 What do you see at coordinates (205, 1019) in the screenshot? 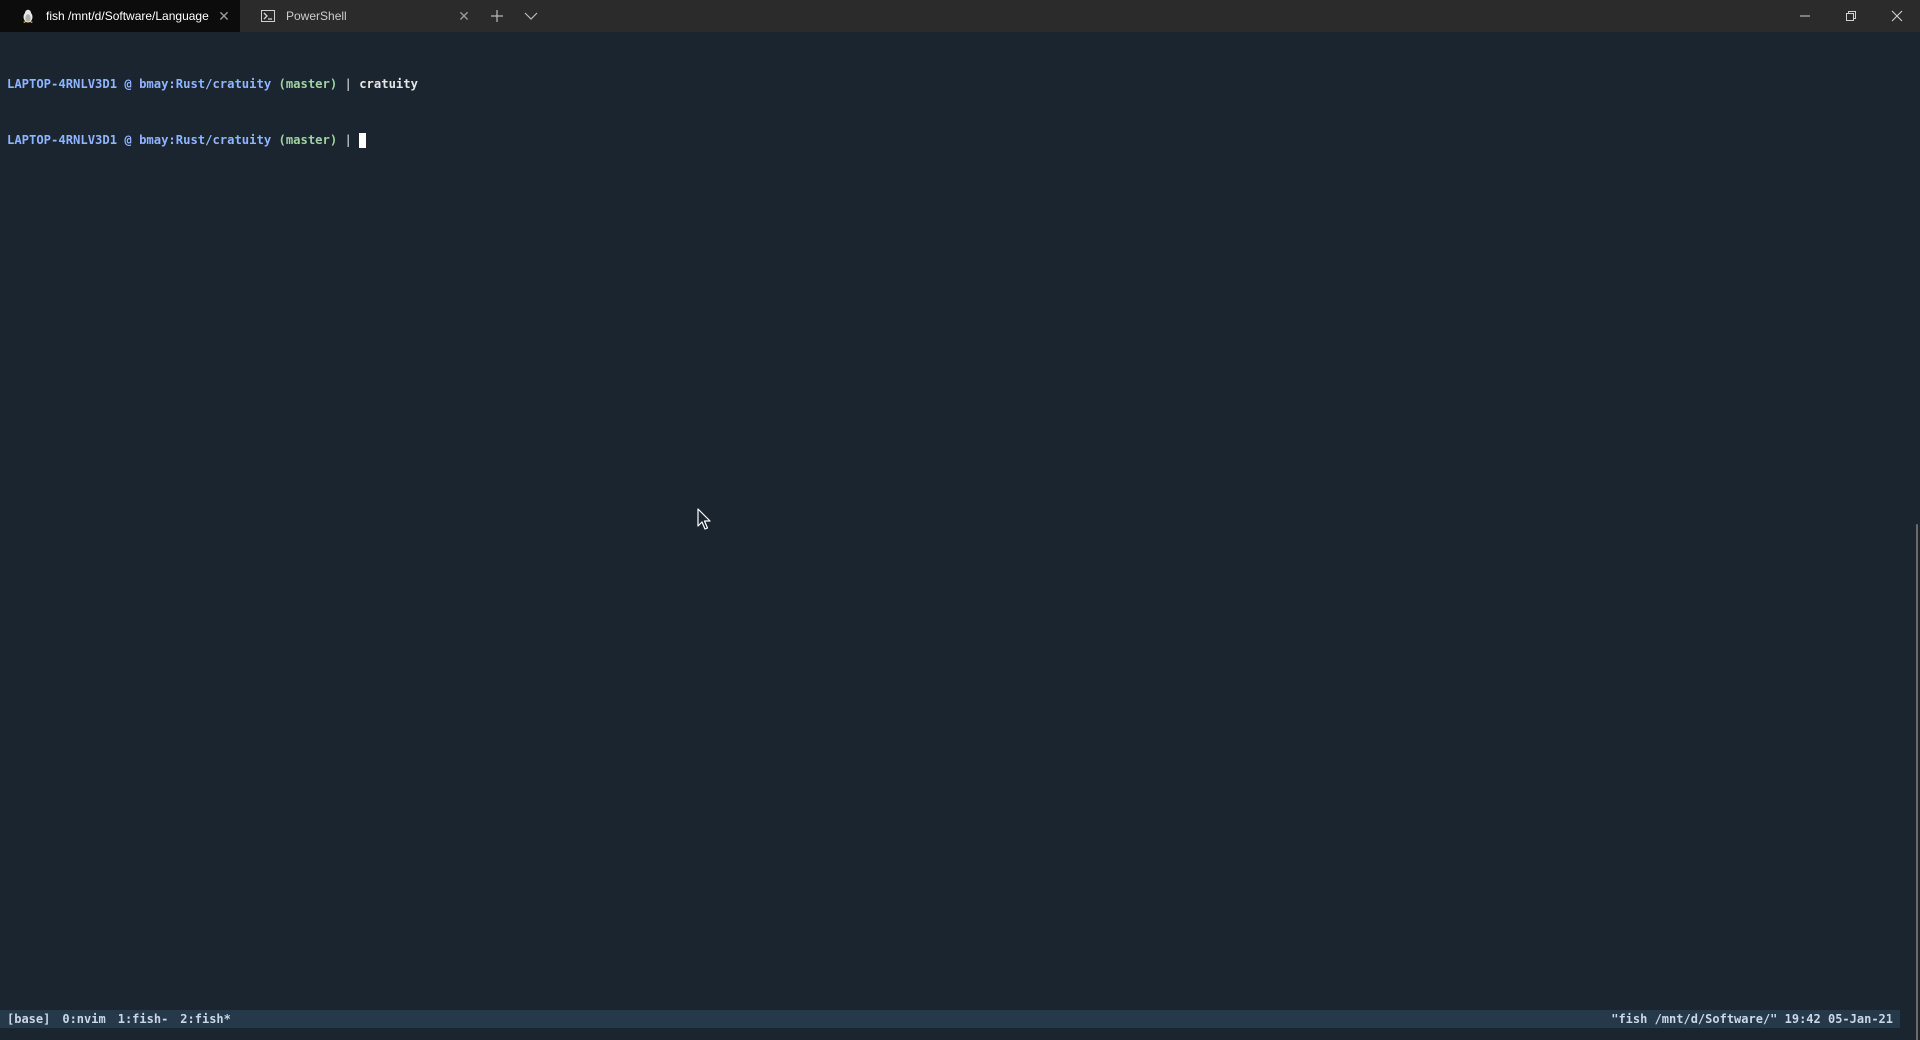
I see `window-item: 2:fish*` at bounding box center [205, 1019].